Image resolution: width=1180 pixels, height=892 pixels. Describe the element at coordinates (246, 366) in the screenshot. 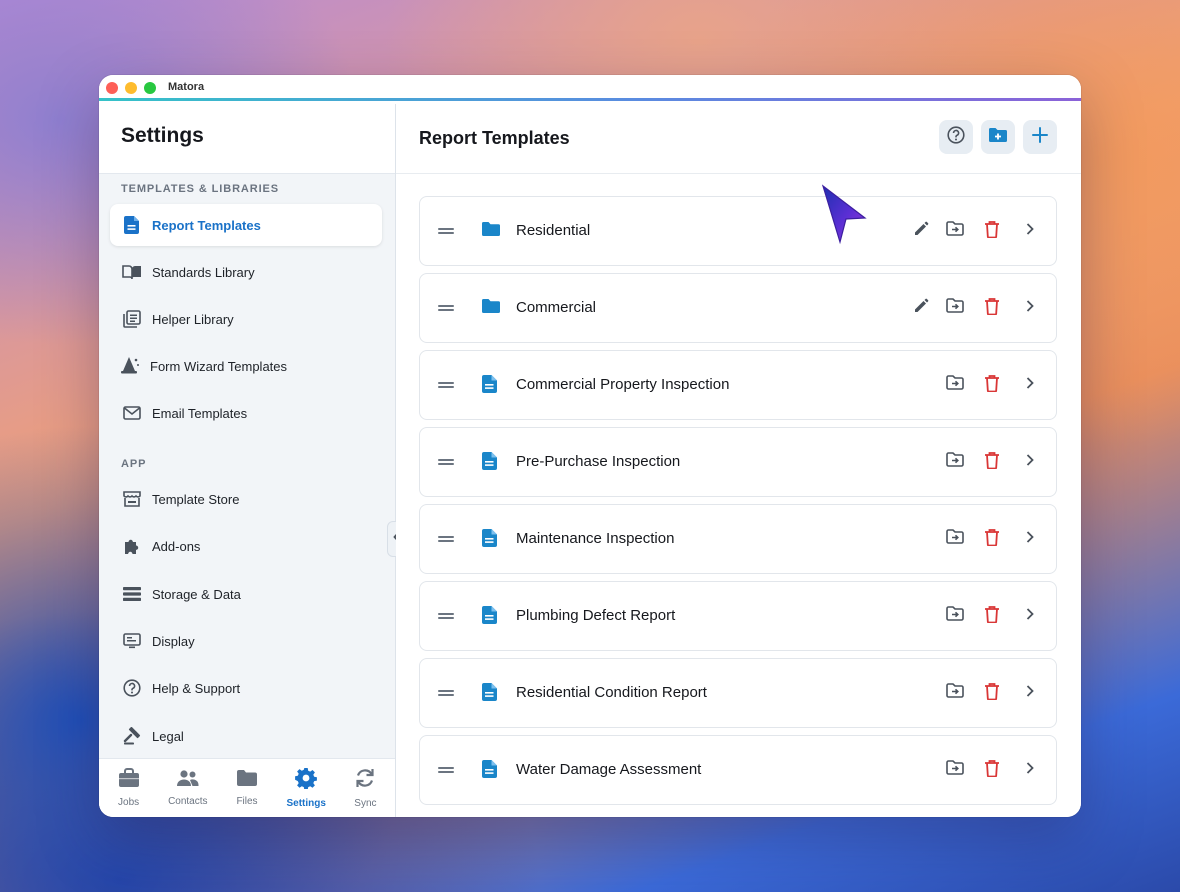

I see `sidebar-item-form-wizard-templates: Form Wizard Templates` at that location.